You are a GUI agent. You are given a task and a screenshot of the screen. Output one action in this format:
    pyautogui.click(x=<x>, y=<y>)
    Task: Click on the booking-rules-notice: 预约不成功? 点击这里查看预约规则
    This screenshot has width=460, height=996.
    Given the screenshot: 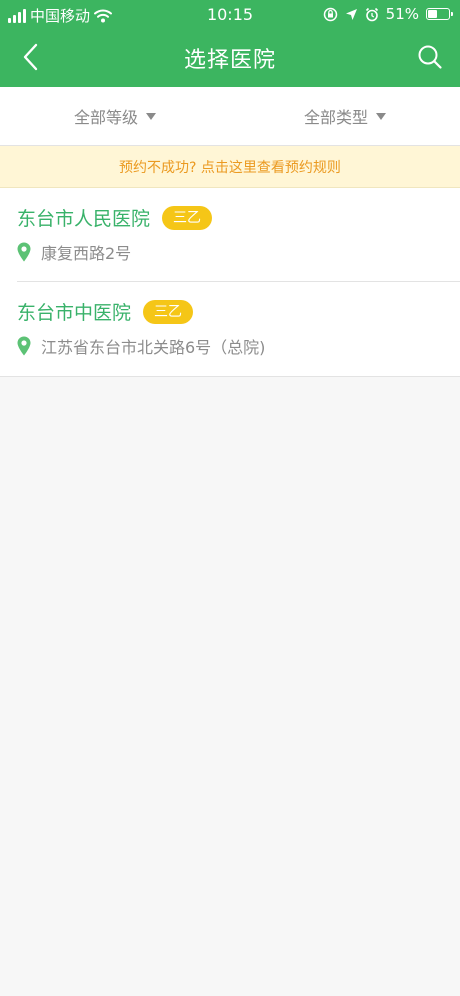 What is the action you would take?
    pyautogui.click(x=230, y=167)
    